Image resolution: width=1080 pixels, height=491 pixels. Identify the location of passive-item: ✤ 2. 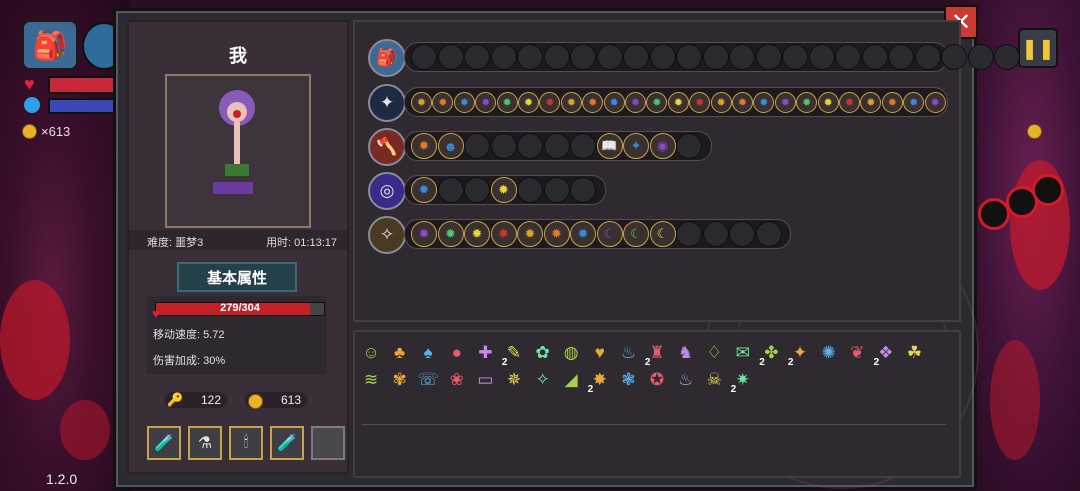
(775, 354).